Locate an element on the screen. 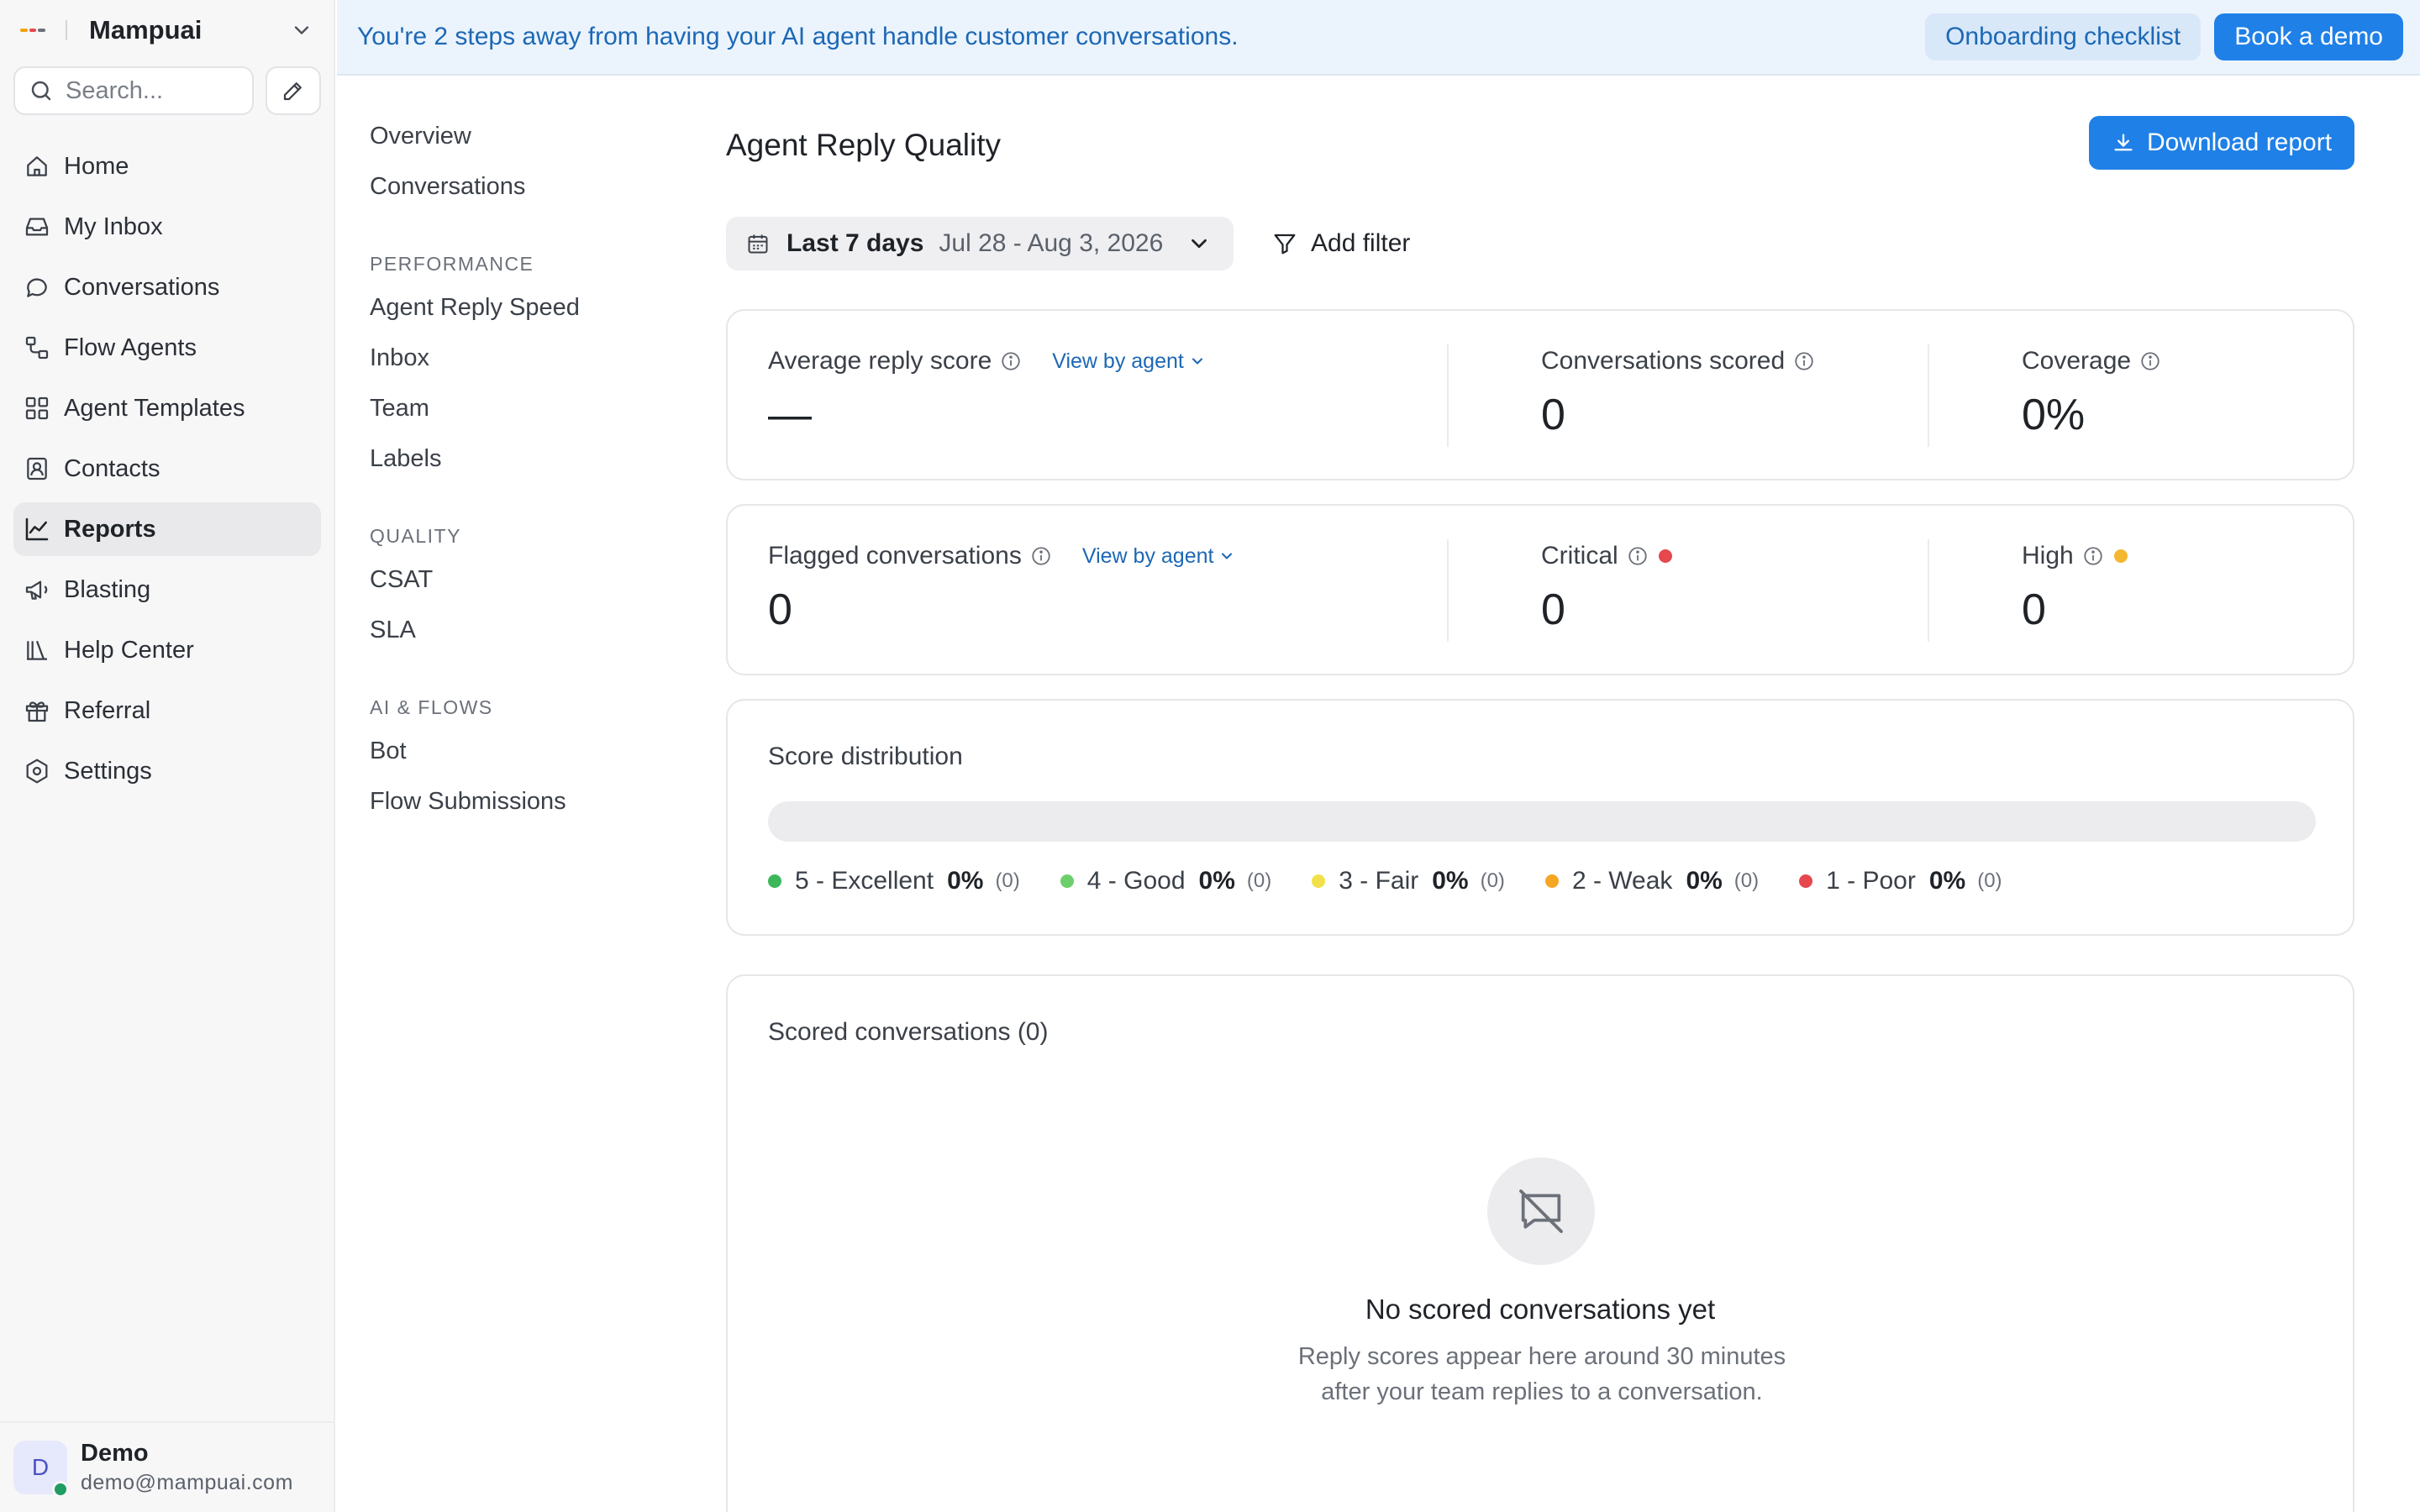 This screenshot has height=1512, width=2420. home-icon is located at coordinates (44, 166).